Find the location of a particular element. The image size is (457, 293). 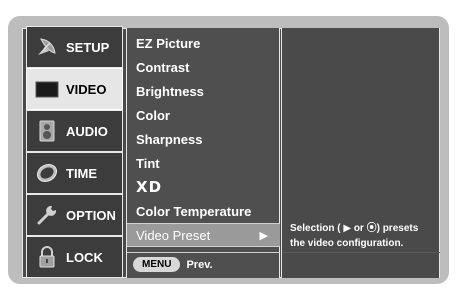

satellite-dish-icon is located at coordinates (47, 47).